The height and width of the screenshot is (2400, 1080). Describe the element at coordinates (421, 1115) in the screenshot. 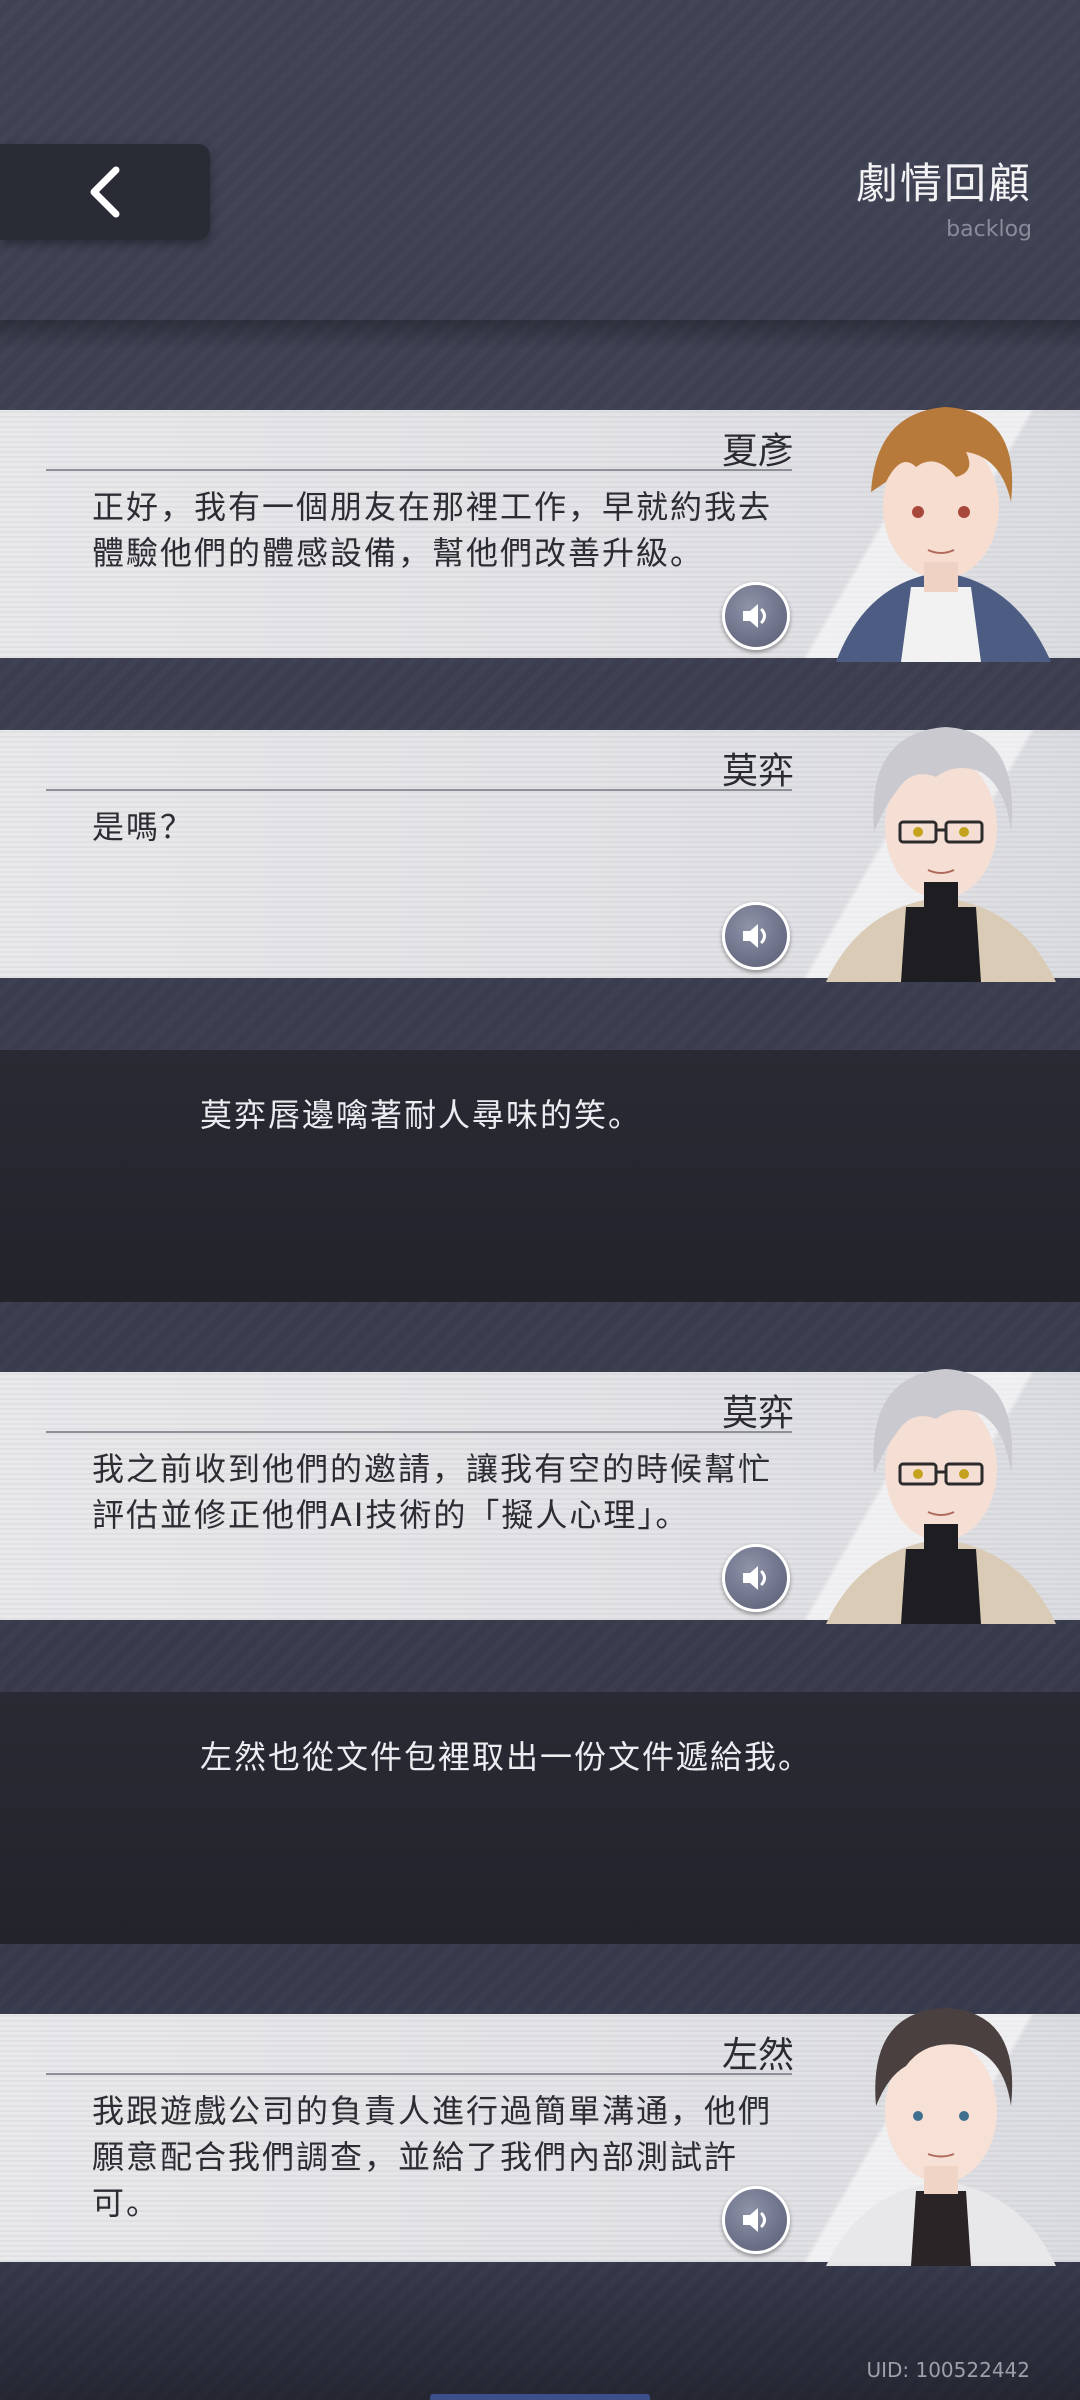

I see `narration-text: 莫弈唇邊噙著耐人尋味的笑。` at that location.